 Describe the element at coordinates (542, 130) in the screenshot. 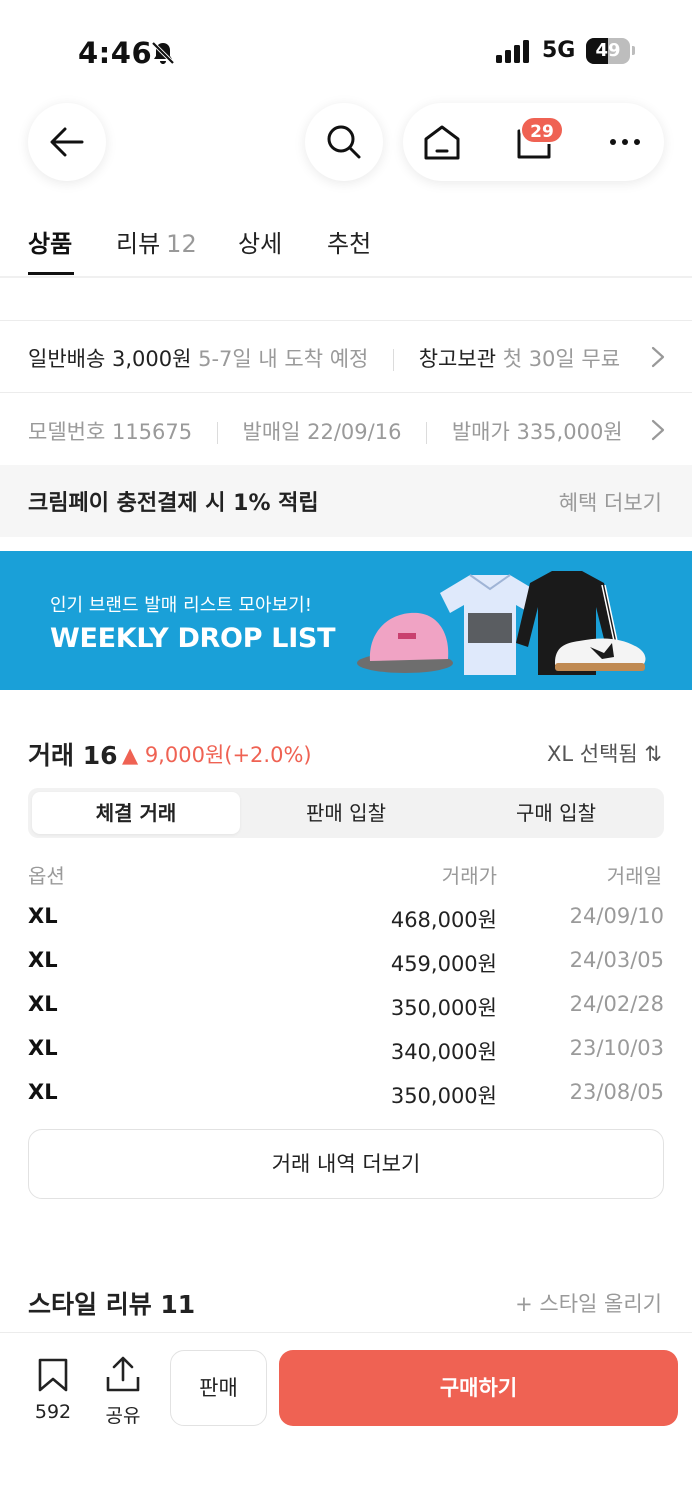

I see `cart-badge: 29` at that location.